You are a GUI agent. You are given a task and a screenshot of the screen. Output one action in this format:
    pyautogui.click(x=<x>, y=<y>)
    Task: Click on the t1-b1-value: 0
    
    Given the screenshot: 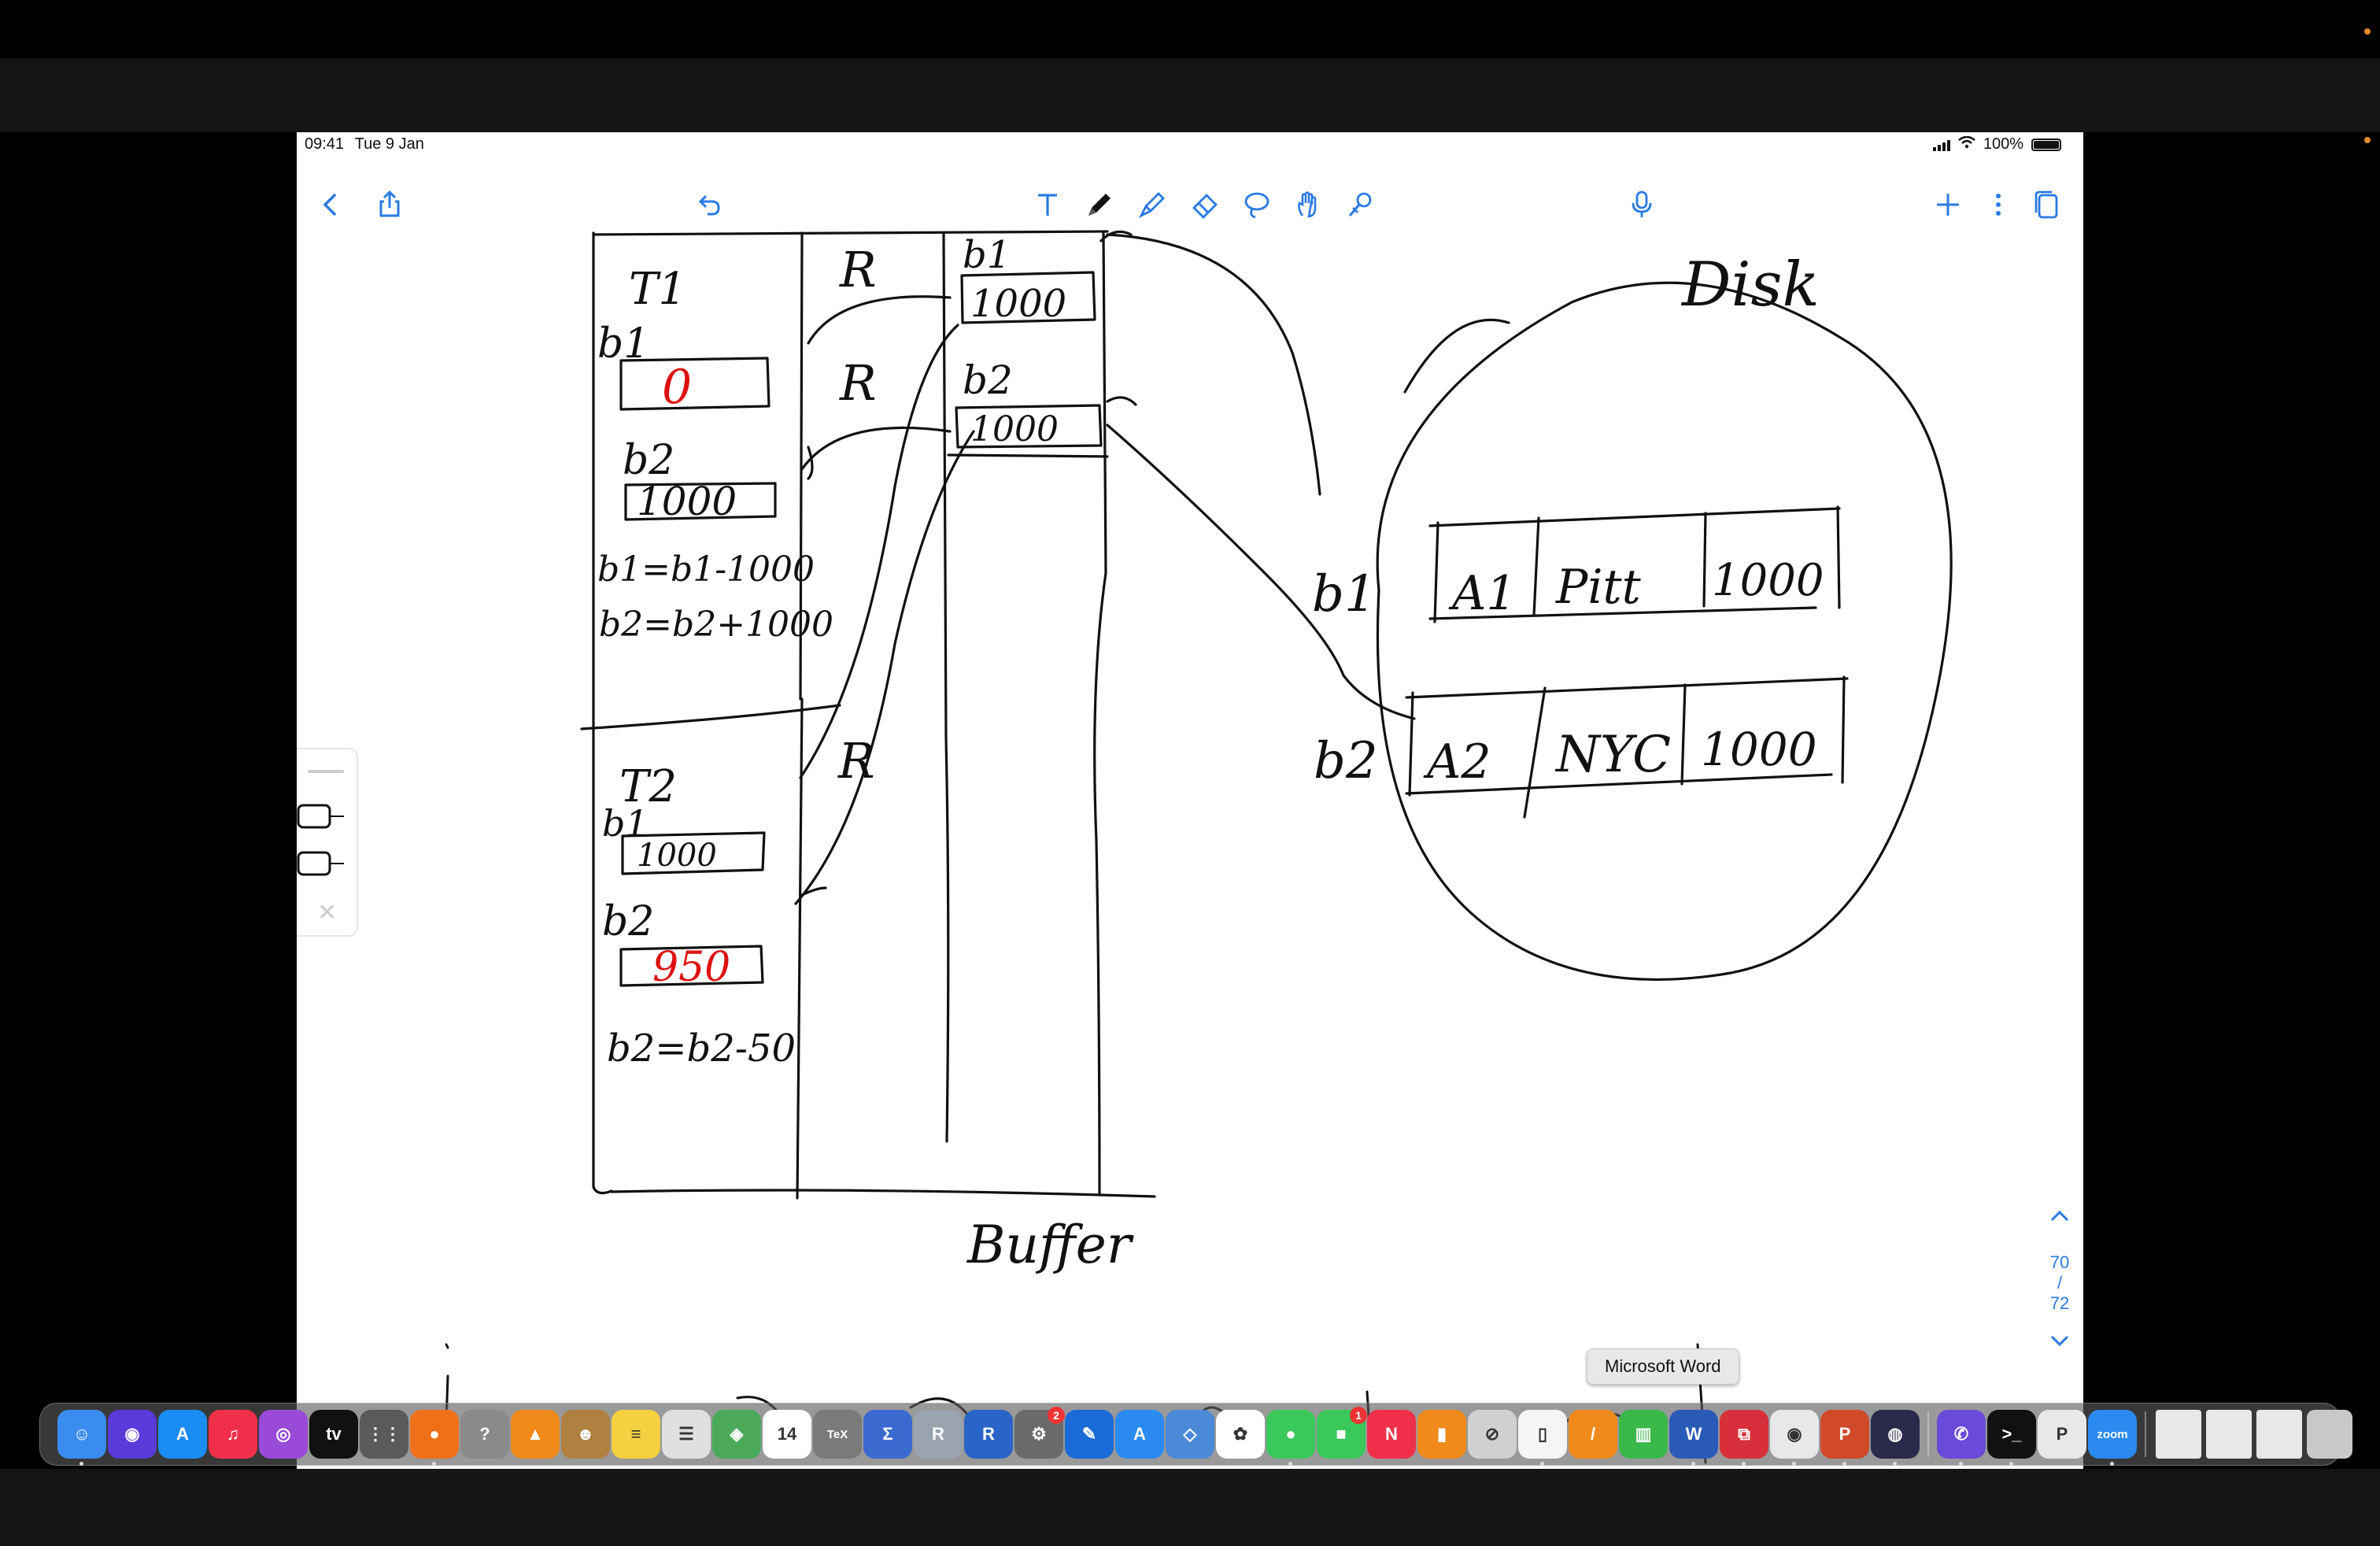 What is the action you would take?
    pyautogui.click(x=677, y=387)
    